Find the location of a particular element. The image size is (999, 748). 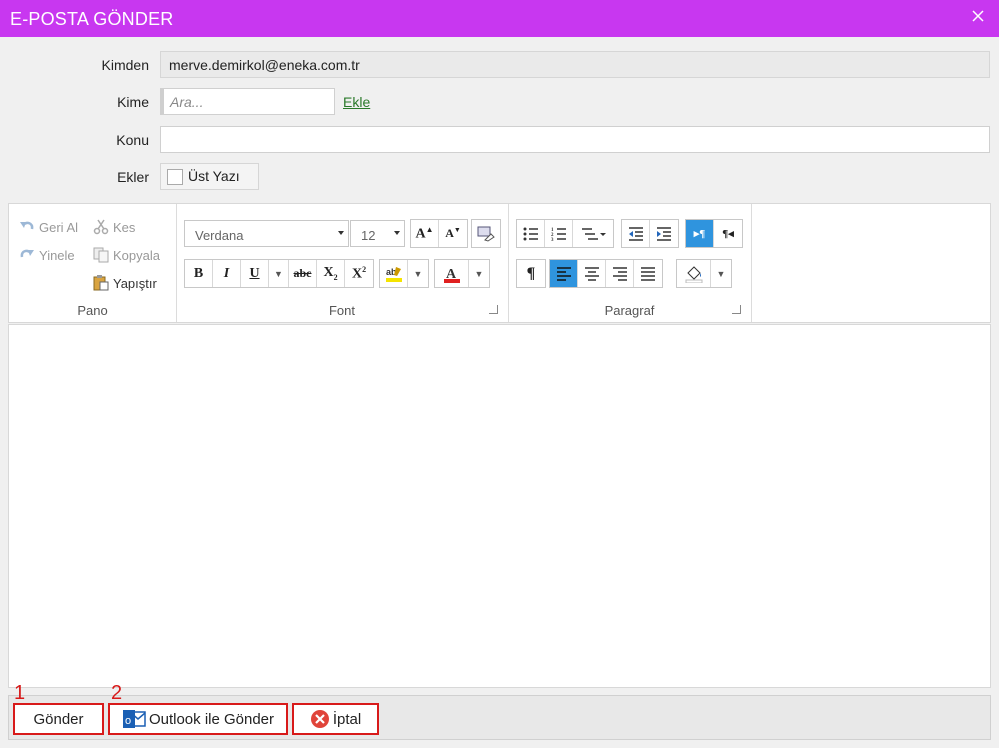

align-center-icon is located at coordinates (591, 273).